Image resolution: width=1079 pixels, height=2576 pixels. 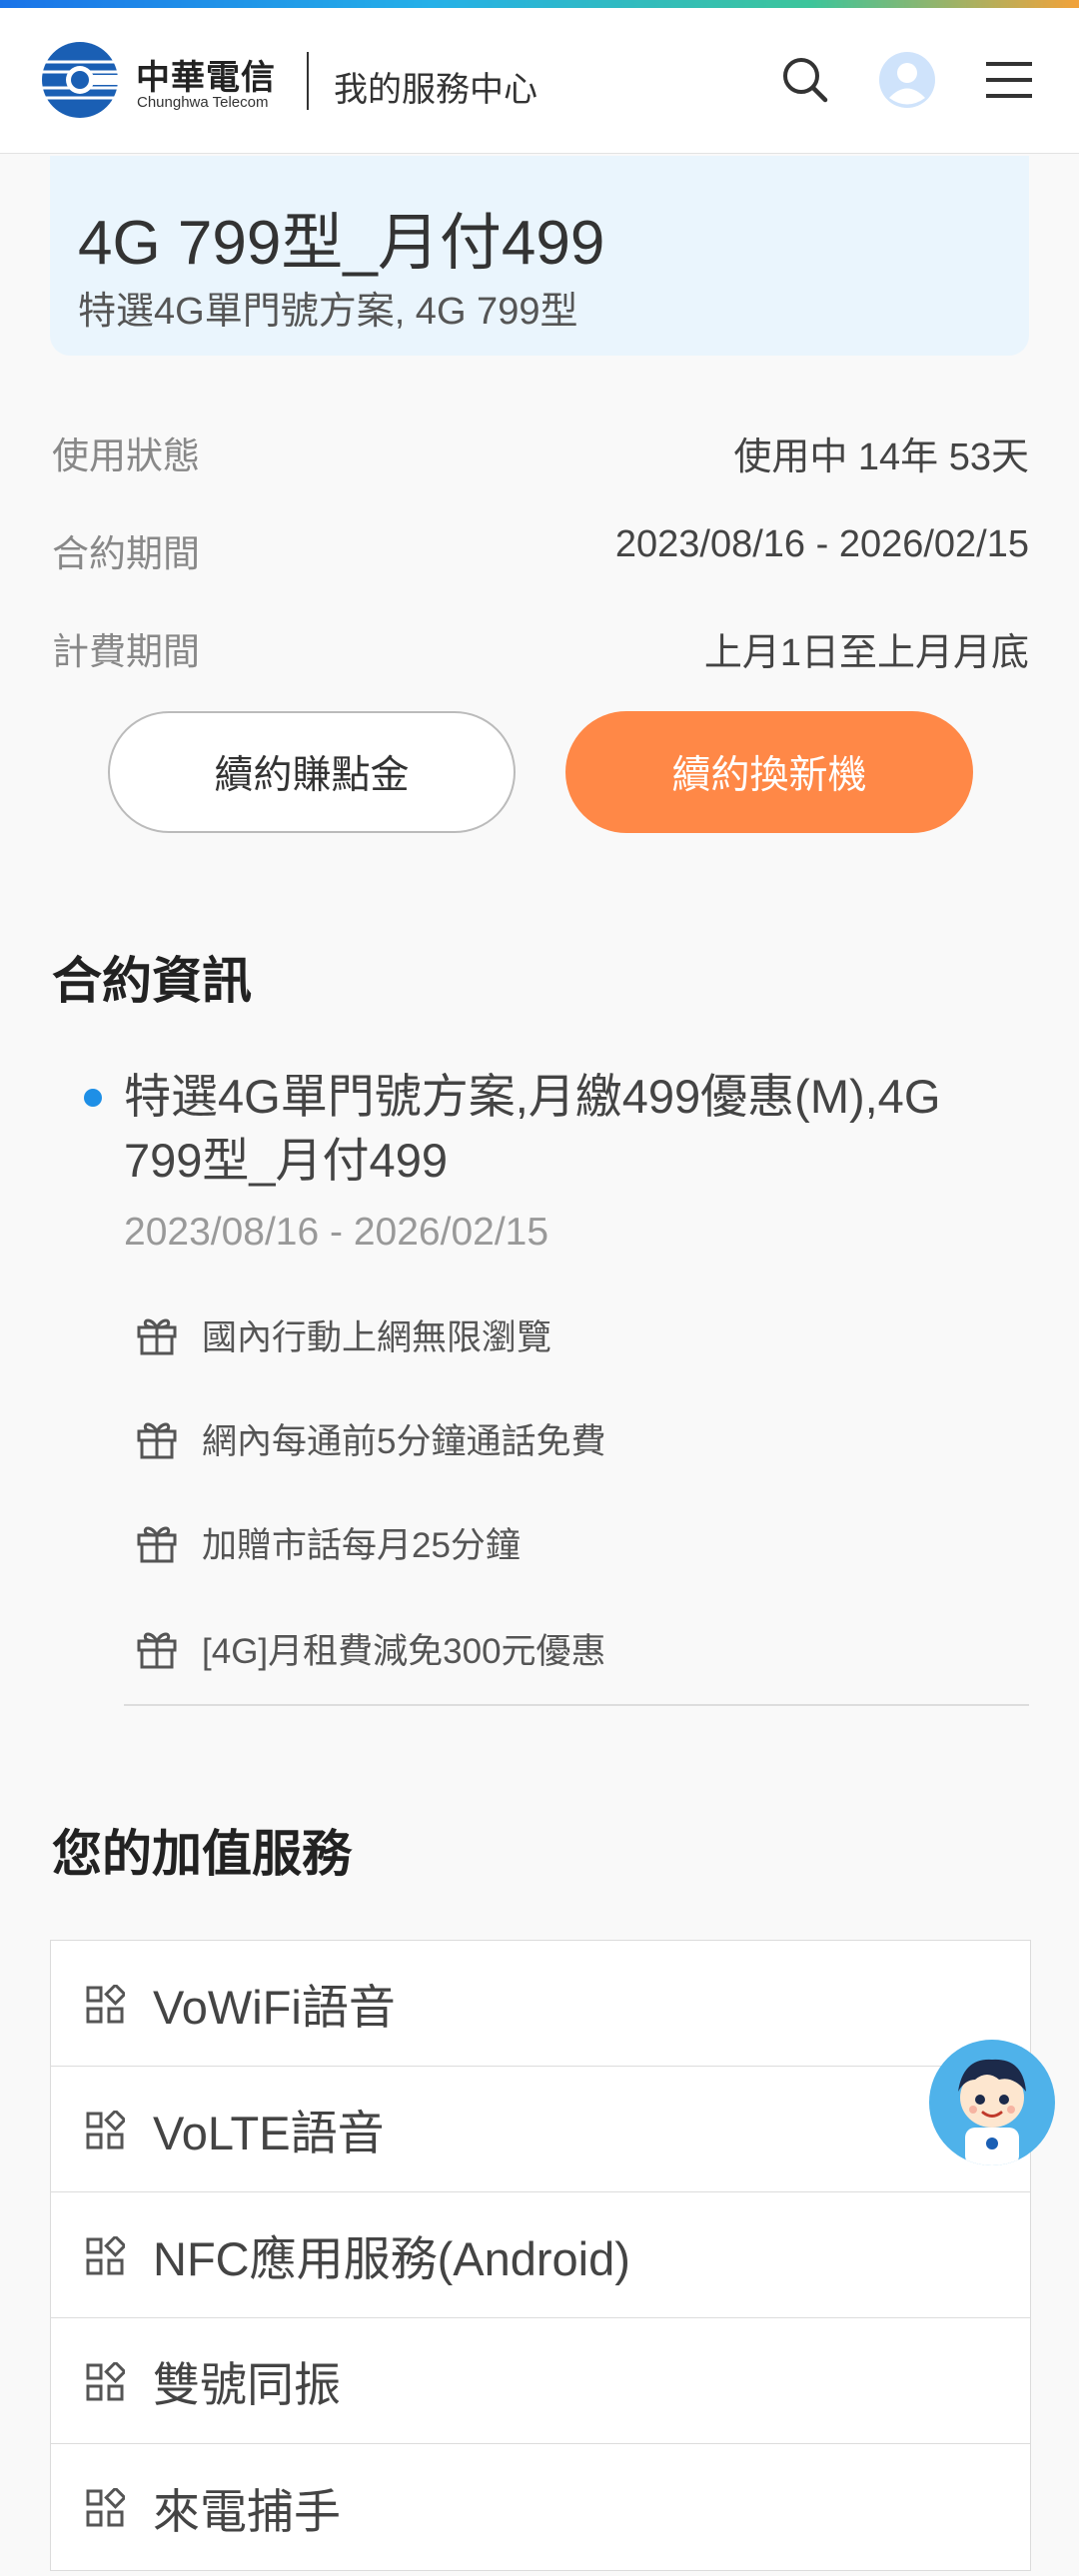 What do you see at coordinates (93, 1098) in the screenshot?
I see `bullet-dot` at bounding box center [93, 1098].